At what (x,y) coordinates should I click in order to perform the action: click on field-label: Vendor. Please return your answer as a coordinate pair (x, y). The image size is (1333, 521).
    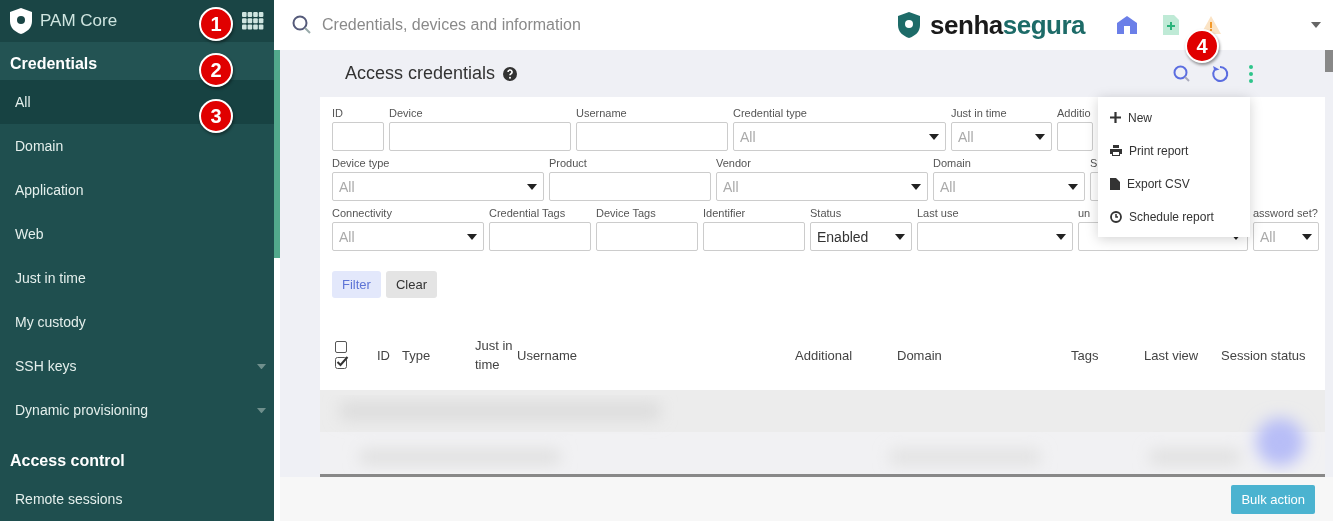
    Looking at the image, I should click on (733, 164).